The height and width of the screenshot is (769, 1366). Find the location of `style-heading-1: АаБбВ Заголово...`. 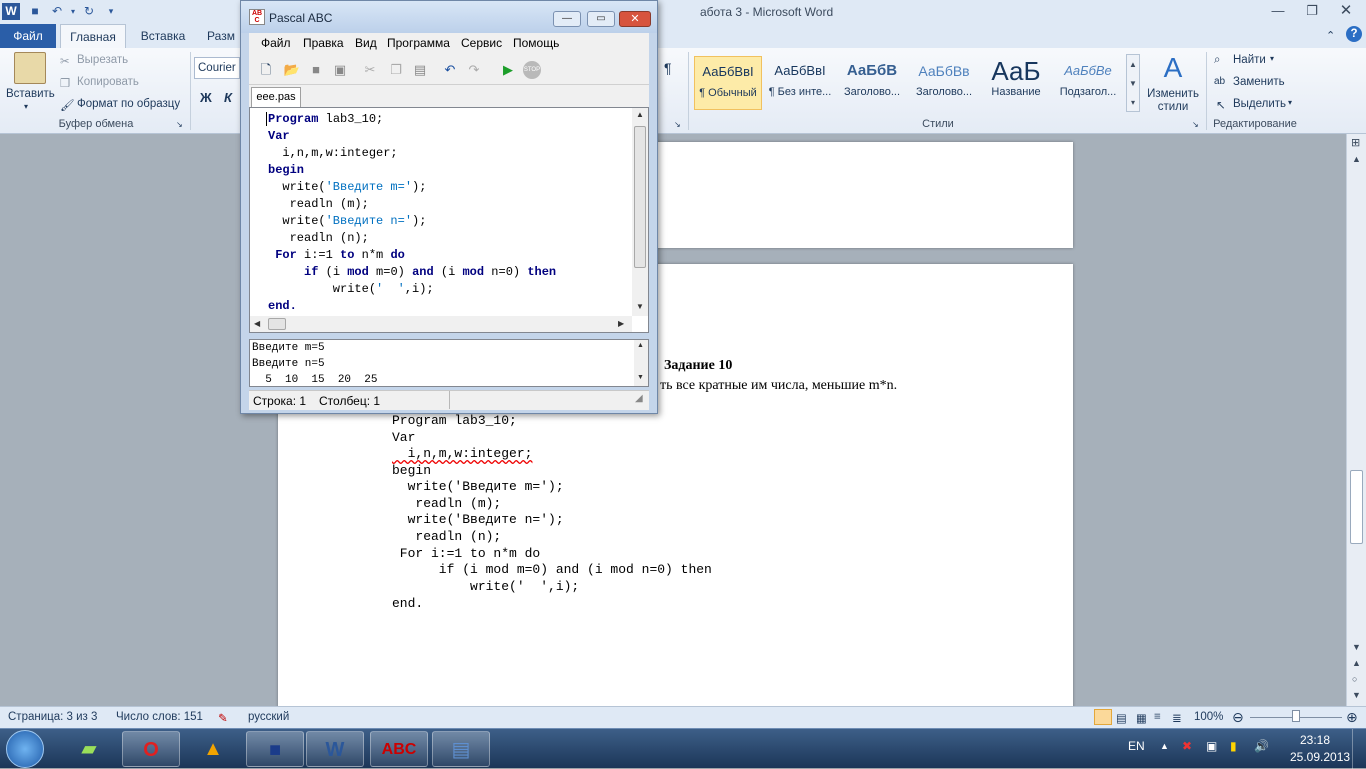

style-heading-1: АаБбВ Заголово... is located at coordinates (872, 83).